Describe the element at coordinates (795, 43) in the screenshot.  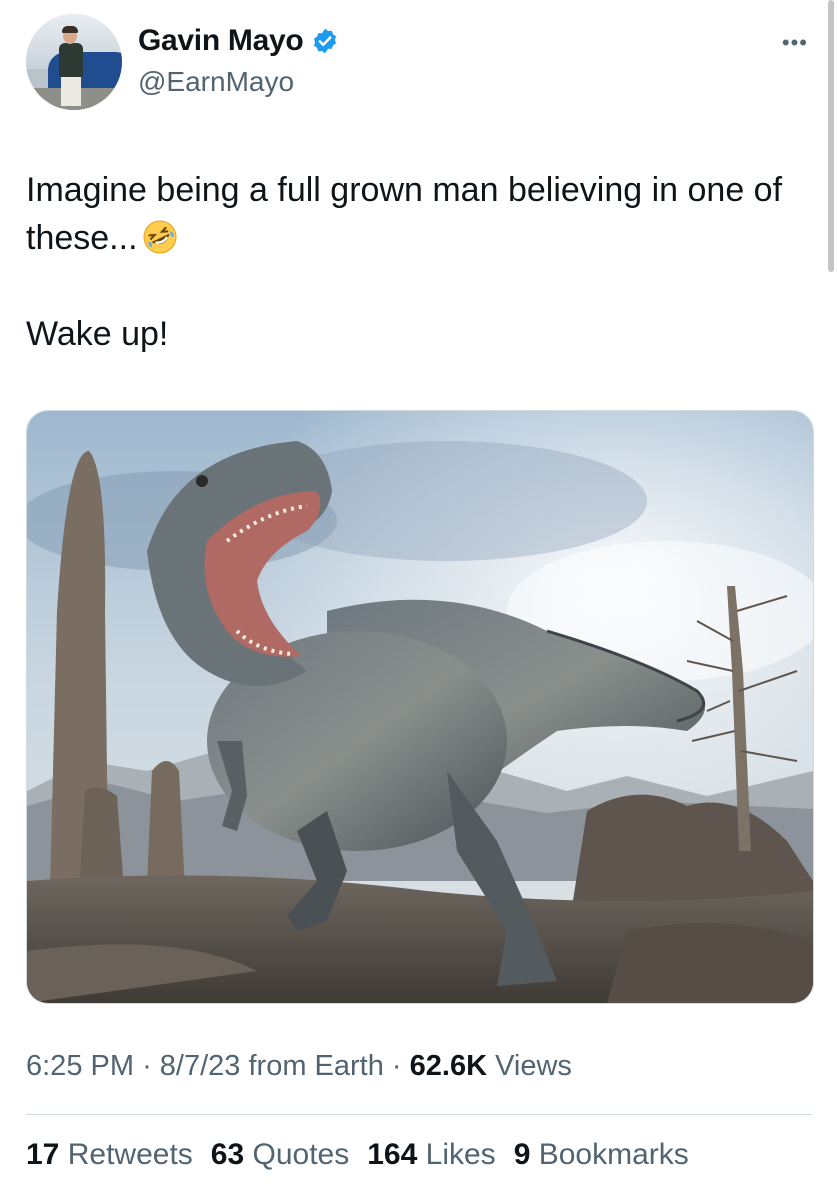
I see `more-options-icon: •••` at that location.